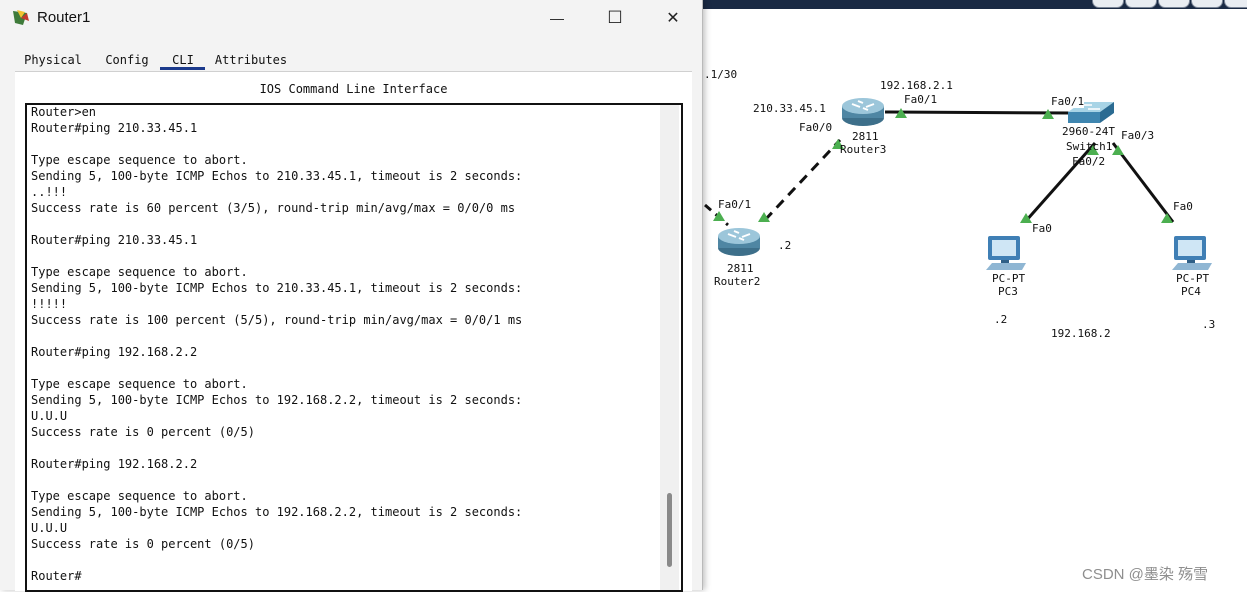 The image size is (1247, 592). What do you see at coordinates (1001, 319) in the screenshot?
I see `host-ip-label: .2` at bounding box center [1001, 319].